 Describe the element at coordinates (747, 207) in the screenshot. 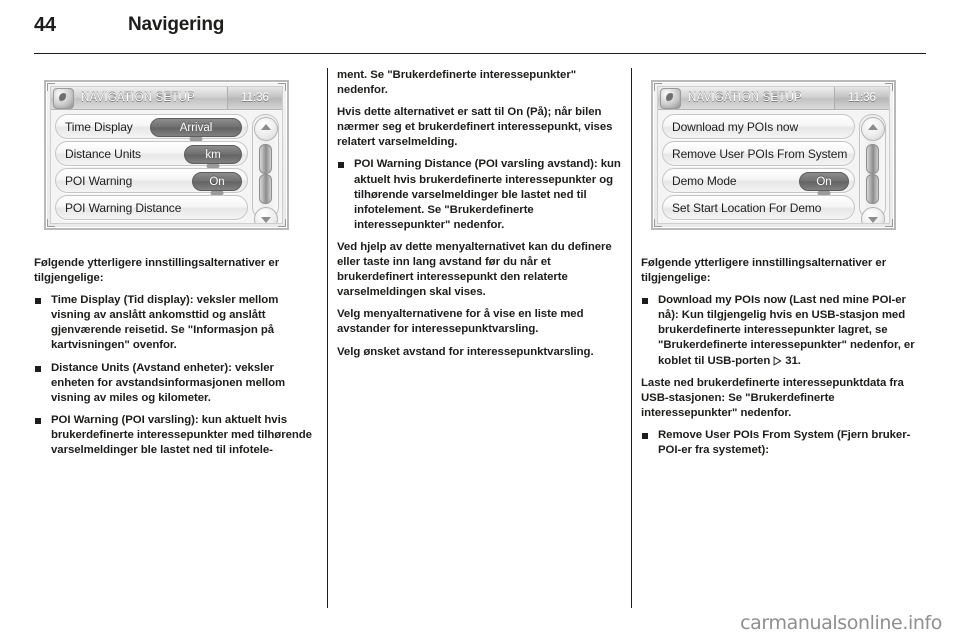

I see `list-item-label: Set Start Location For Demo` at that location.